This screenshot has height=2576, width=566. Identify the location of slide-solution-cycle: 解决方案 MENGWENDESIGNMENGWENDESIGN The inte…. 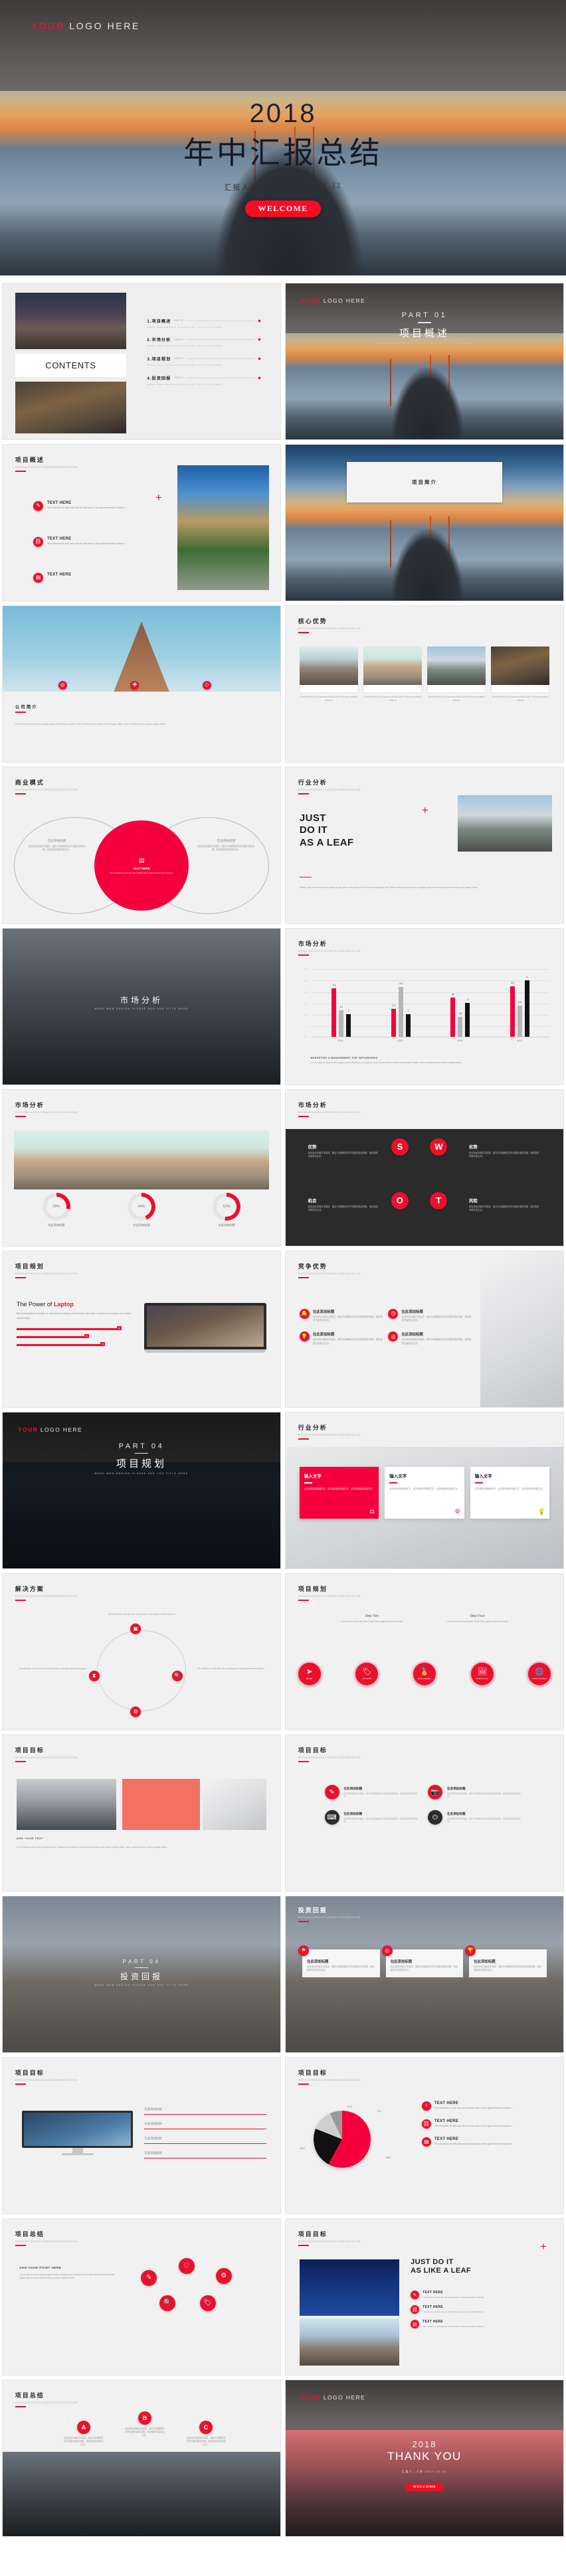
(141, 1652).